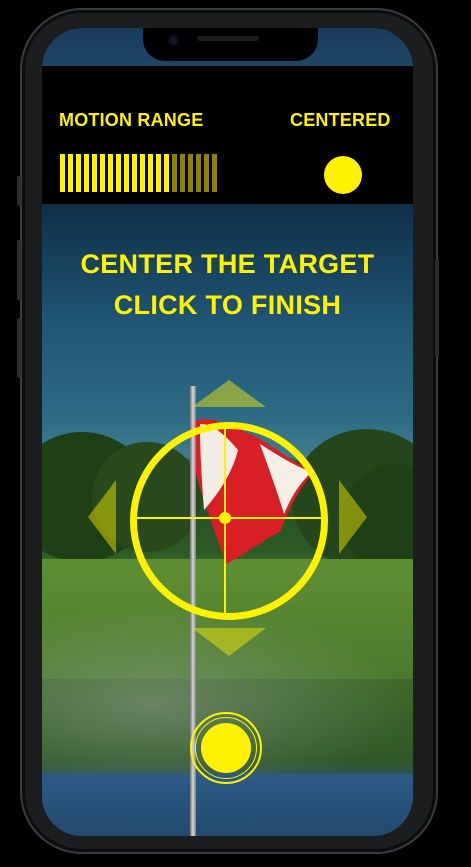  Describe the element at coordinates (227, 305) in the screenshot. I see `instruction-line-2: CLICK TO FINISH` at that location.